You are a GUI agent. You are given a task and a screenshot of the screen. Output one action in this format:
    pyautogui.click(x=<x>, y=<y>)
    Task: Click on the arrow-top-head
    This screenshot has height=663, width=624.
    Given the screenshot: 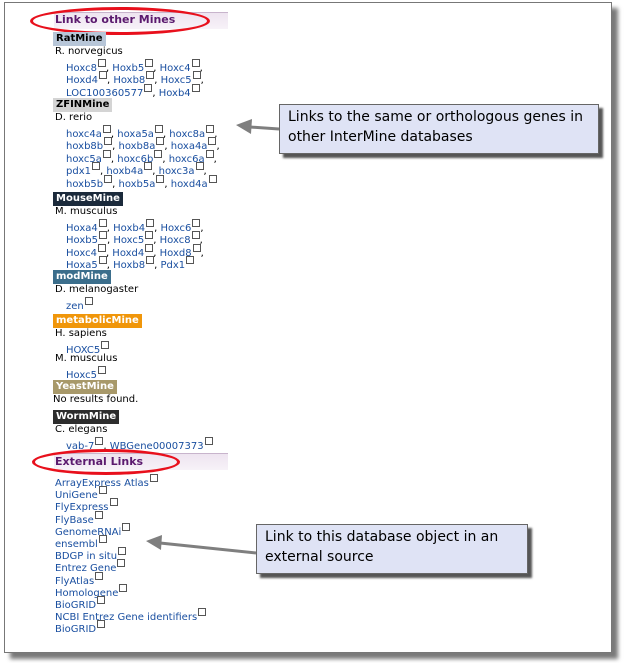 What is the action you would take?
    pyautogui.click(x=244, y=126)
    